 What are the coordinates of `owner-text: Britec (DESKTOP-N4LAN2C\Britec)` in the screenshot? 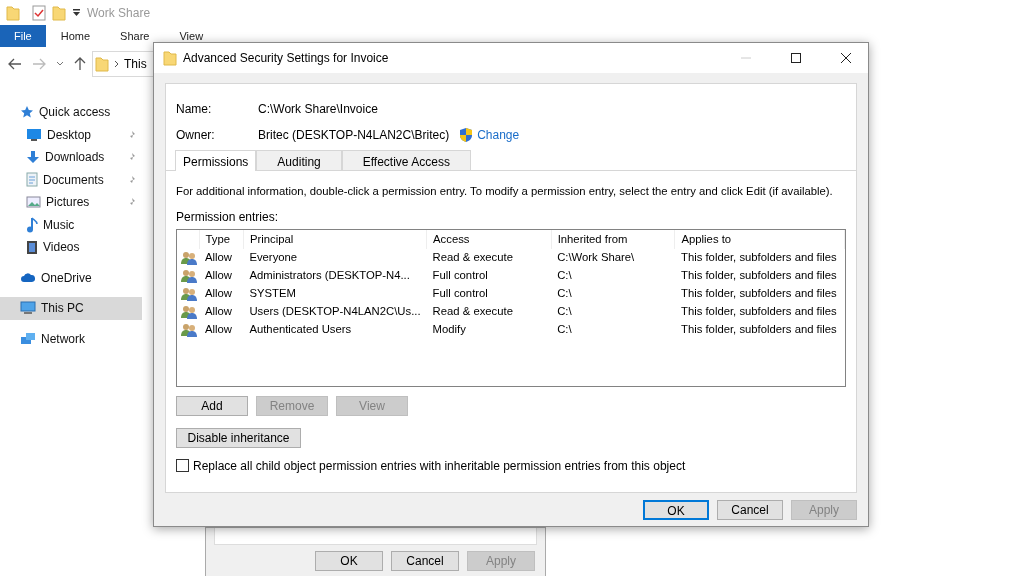 It's located at (354, 135).